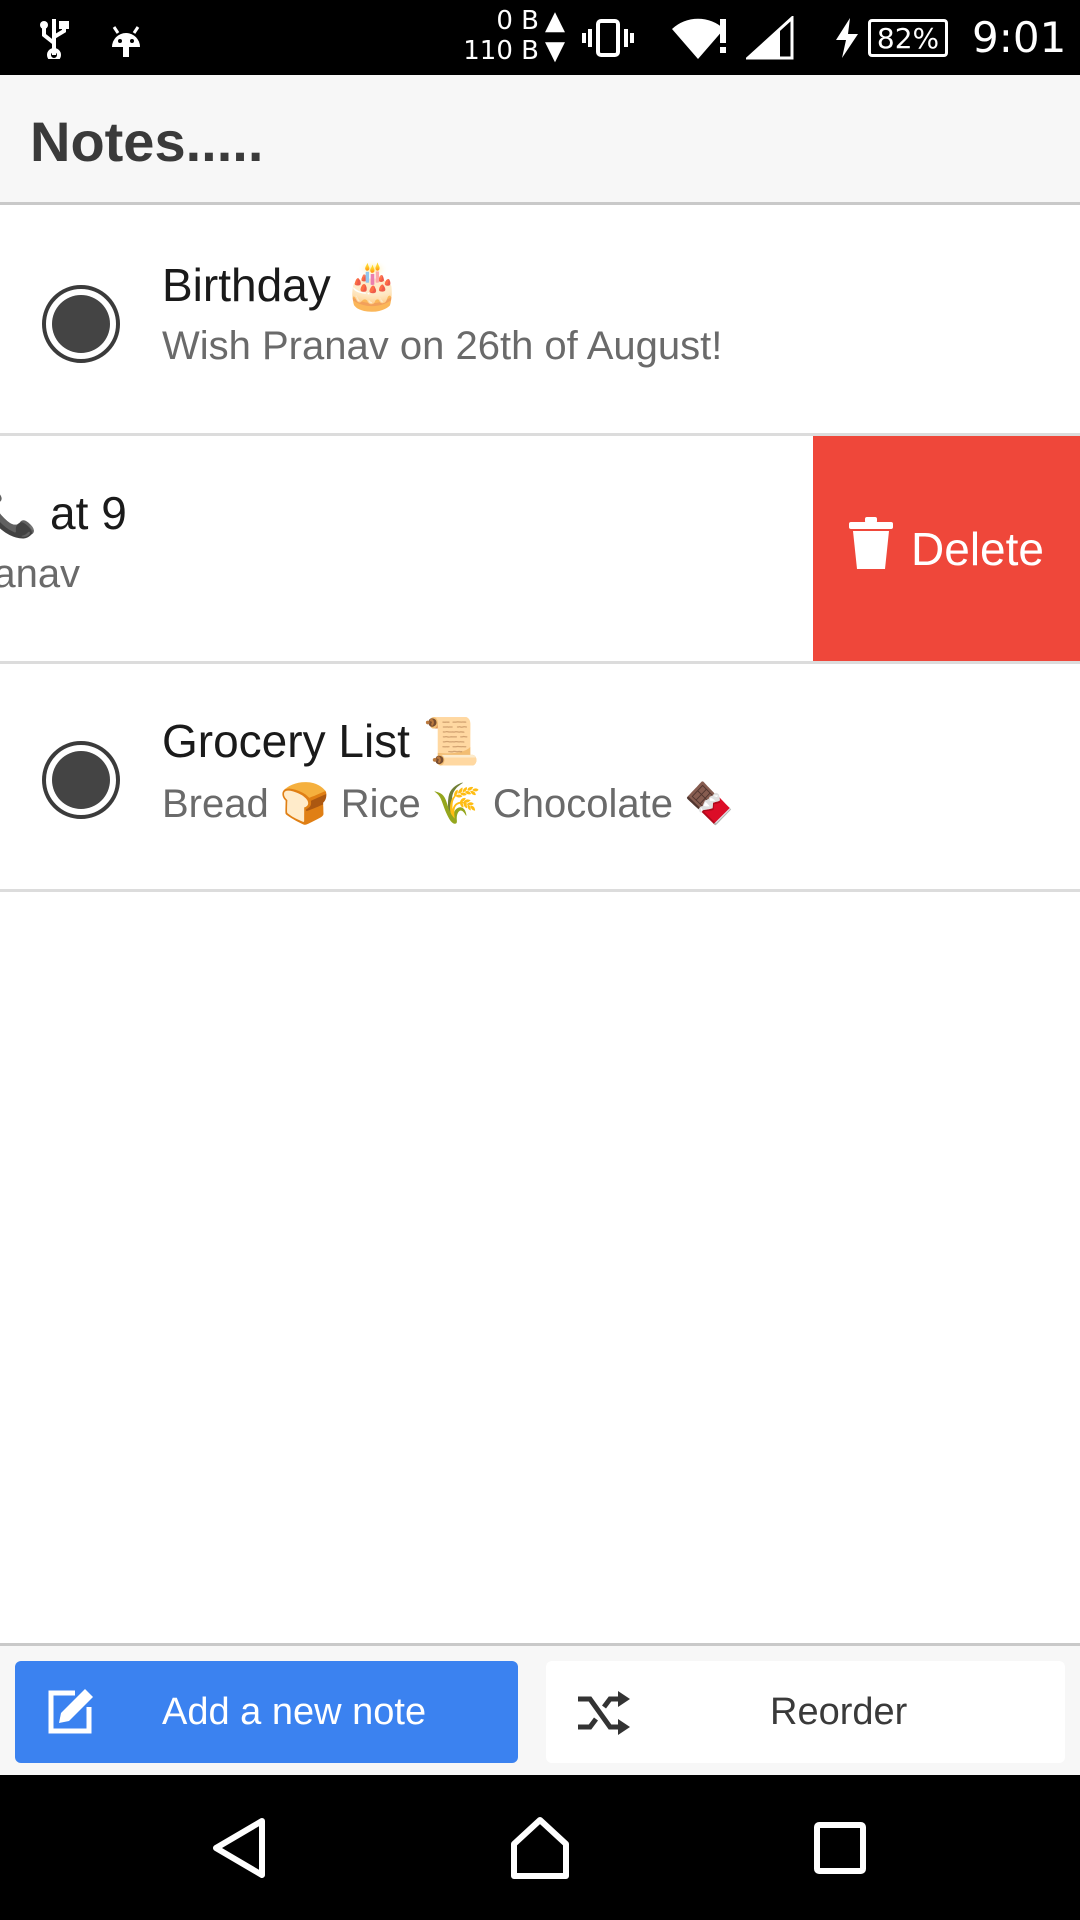 The width and height of the screenshot is (1080, 1920). I want to click on wifi-icon, so click(700, 37).